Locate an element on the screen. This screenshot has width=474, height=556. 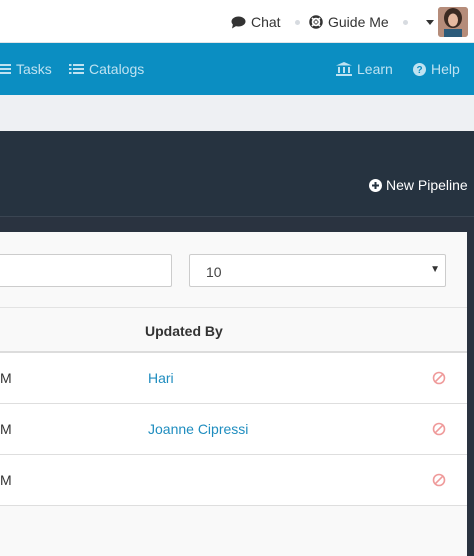
institution-icon is located at coordinates (344, 69).